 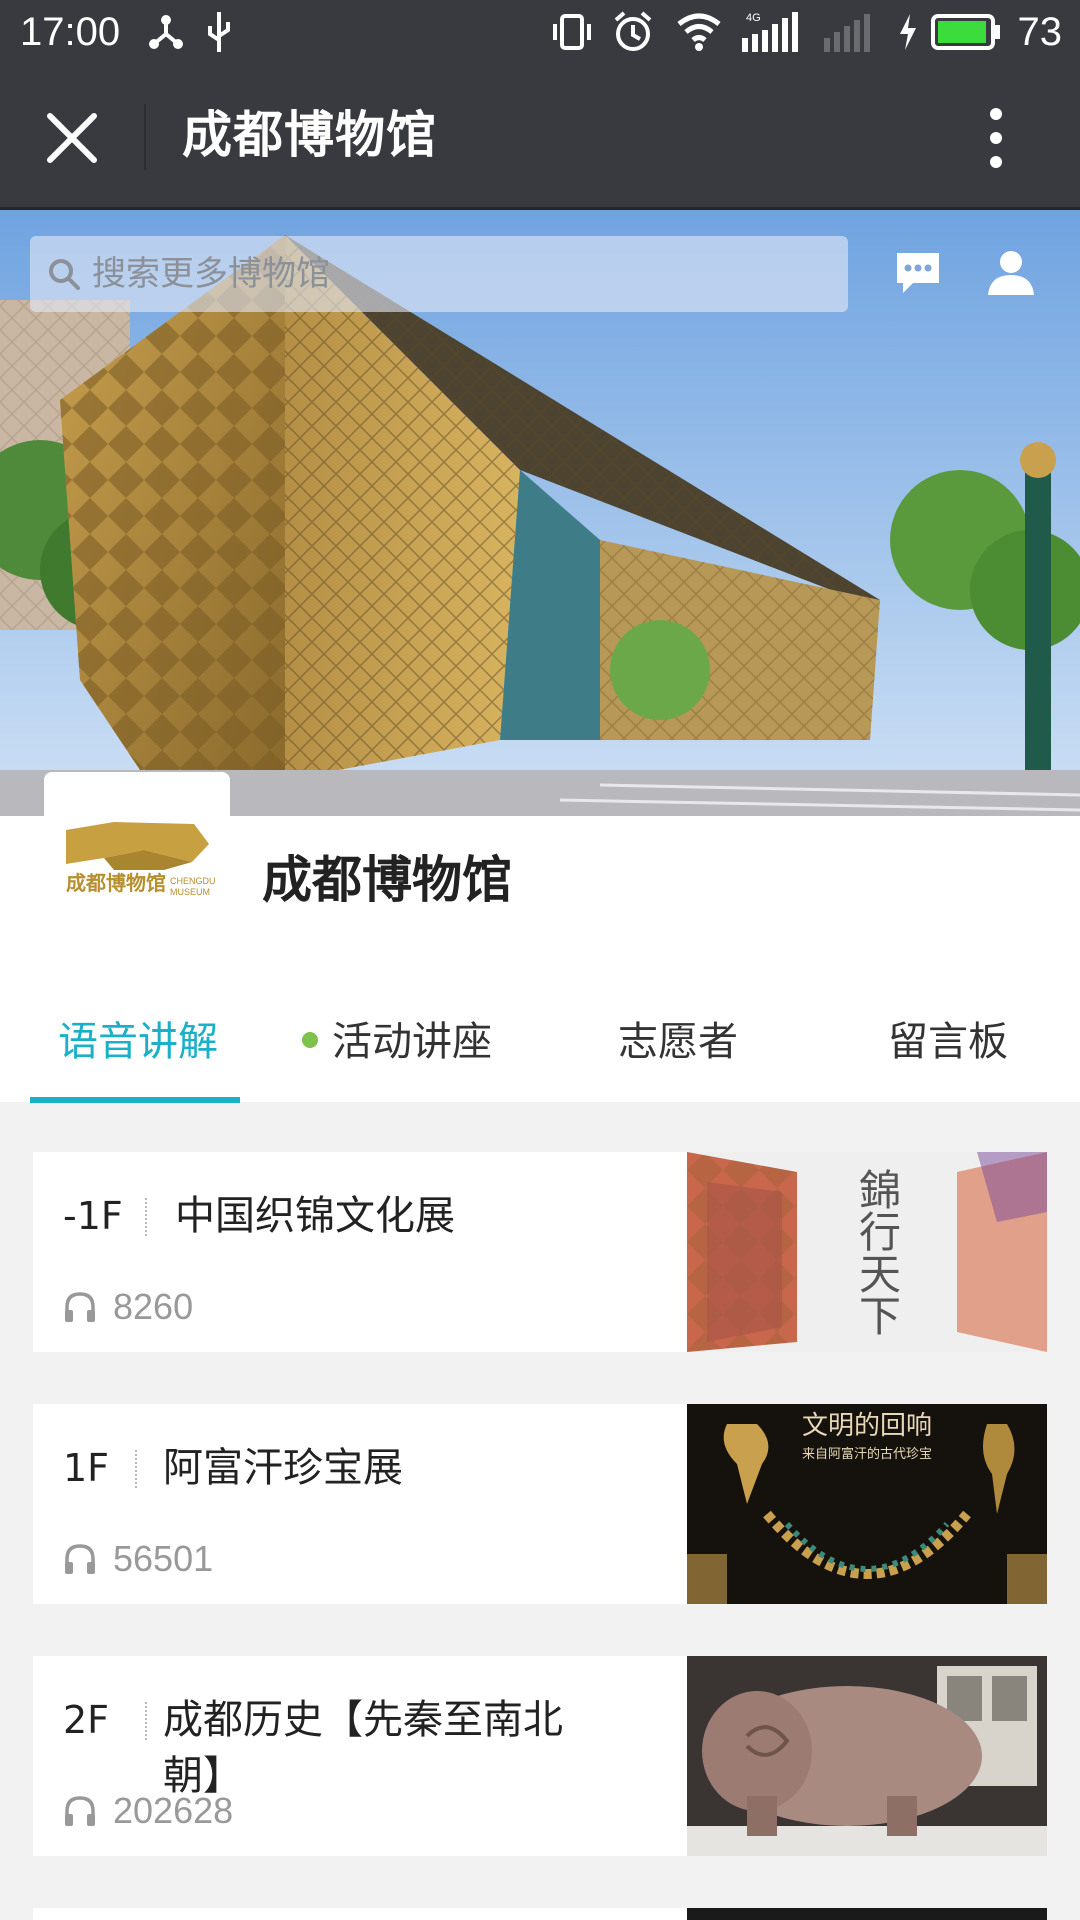 What do you see at coordinates (190, 892) in the screenshot?
I see `svg-text: MUSEUM` at bounding box center [190, 892].